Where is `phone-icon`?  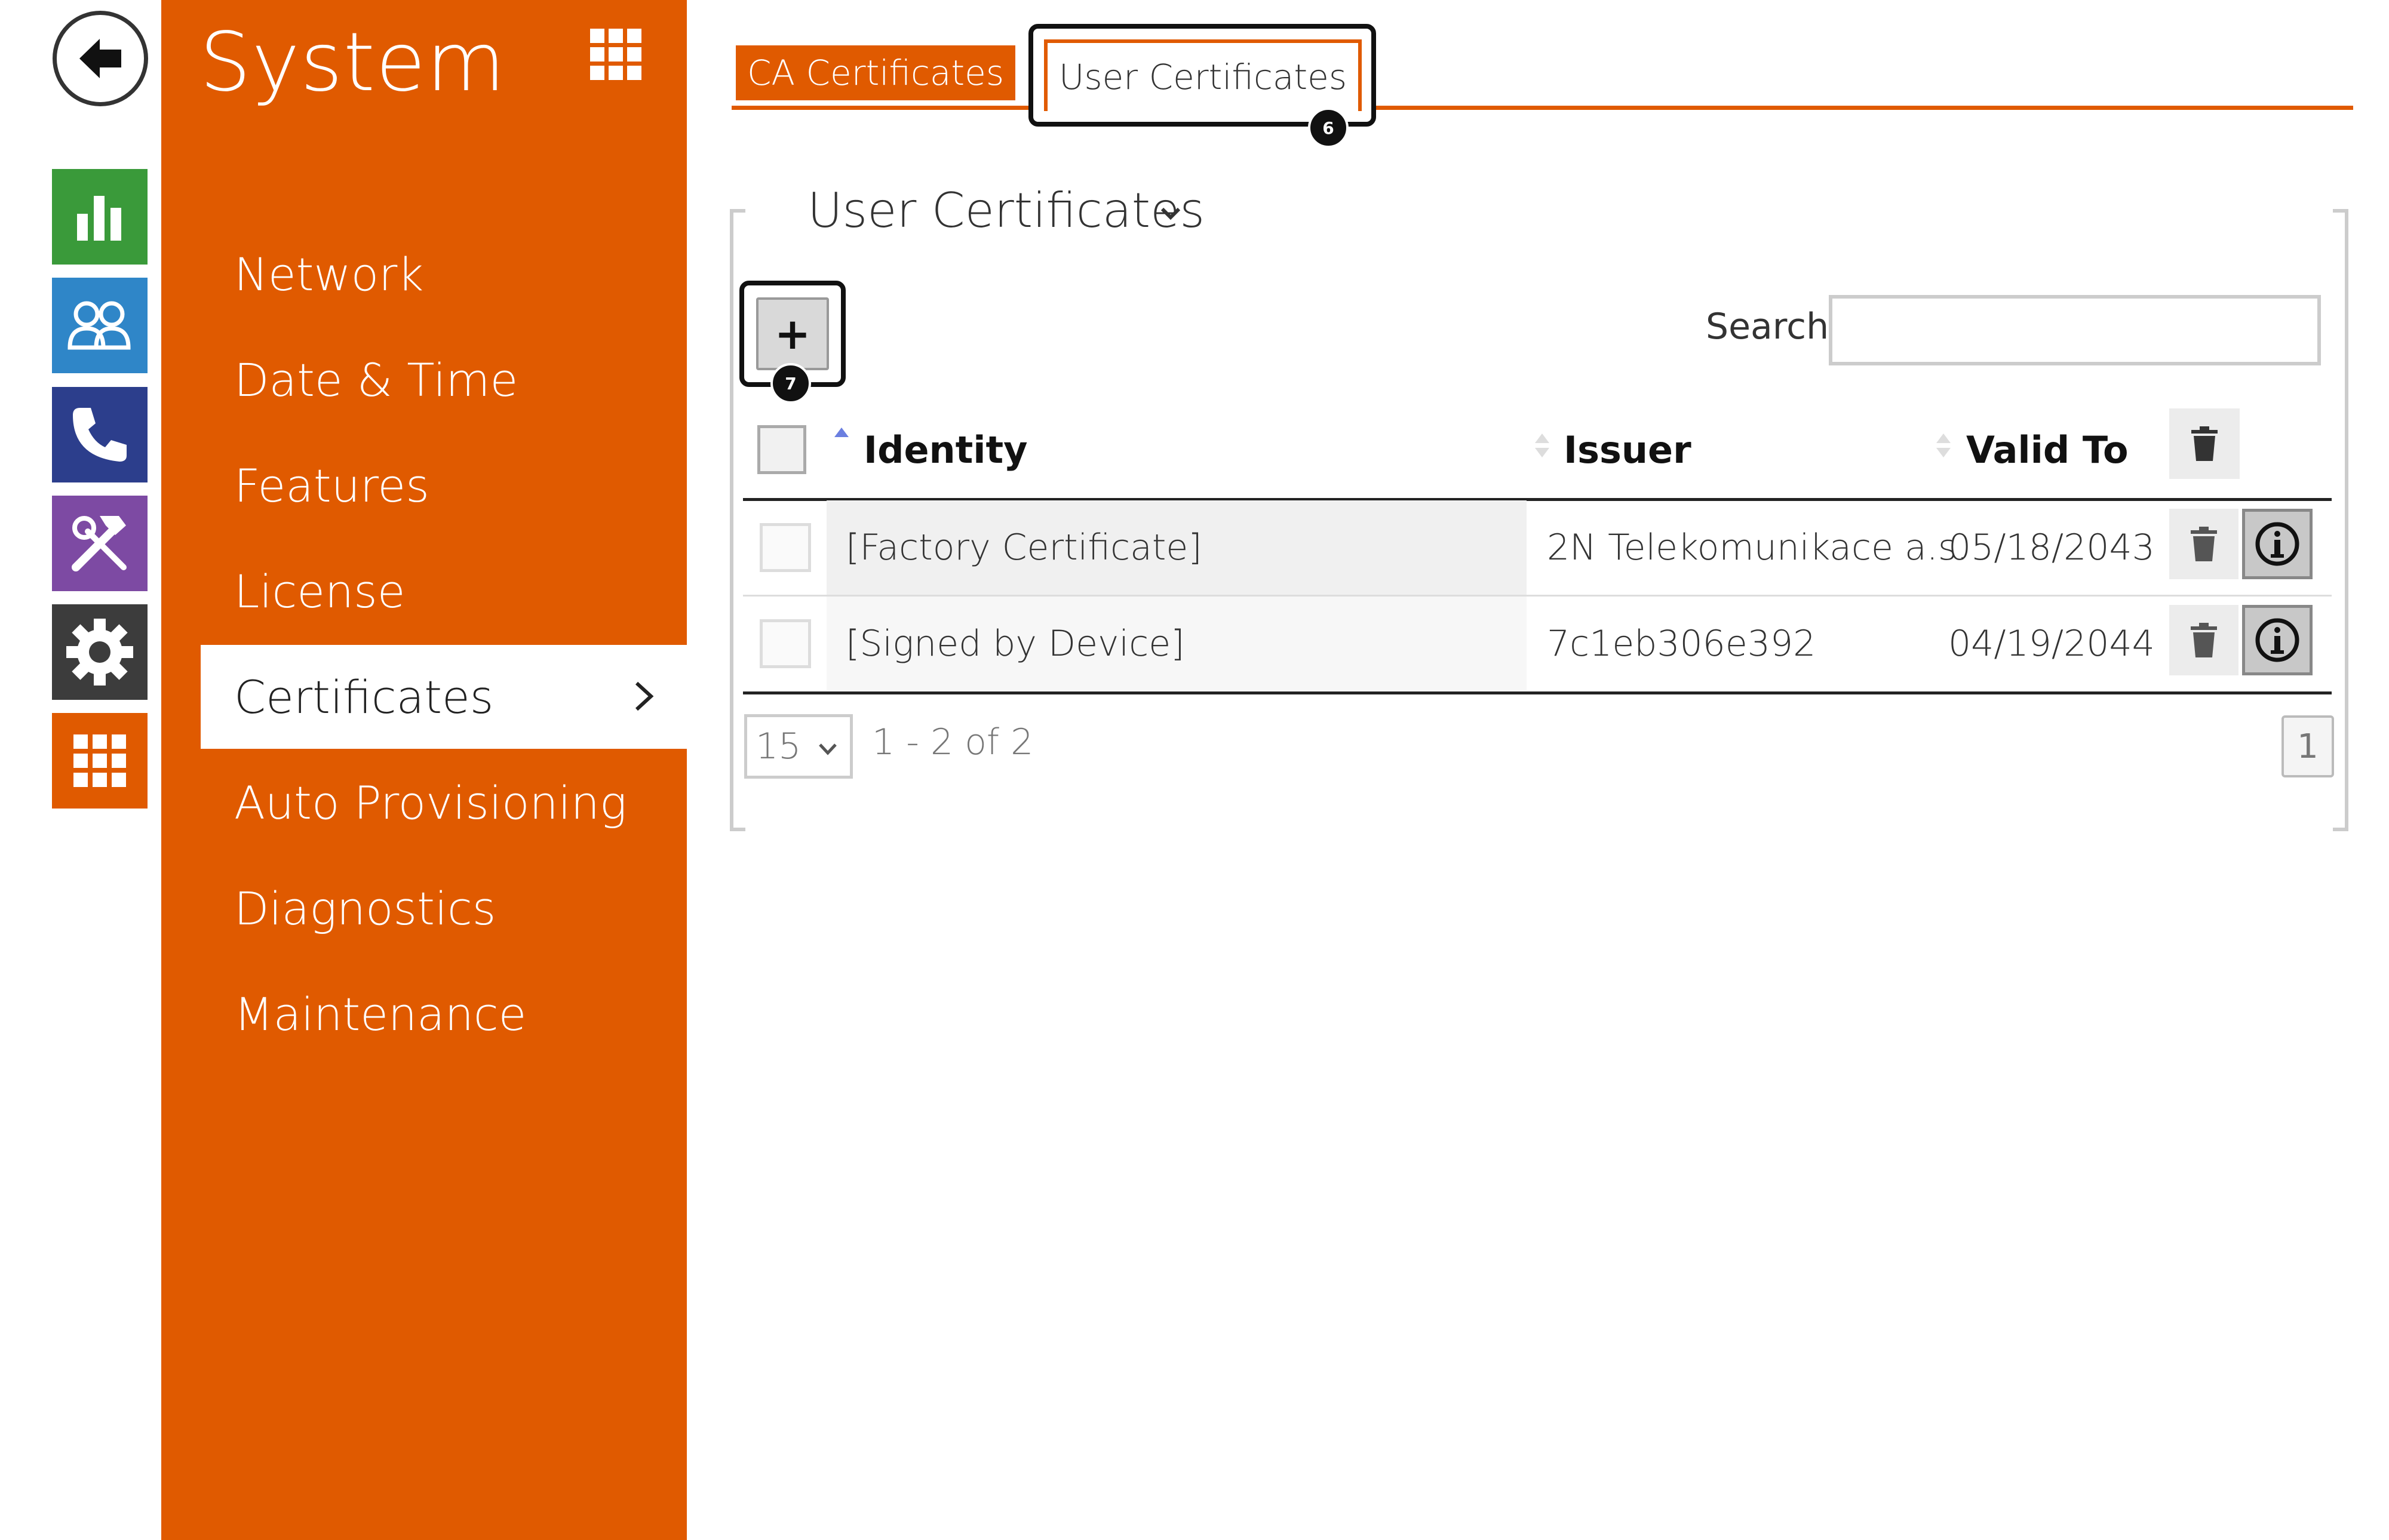
phone-icon is located at coordinates (100, 435).